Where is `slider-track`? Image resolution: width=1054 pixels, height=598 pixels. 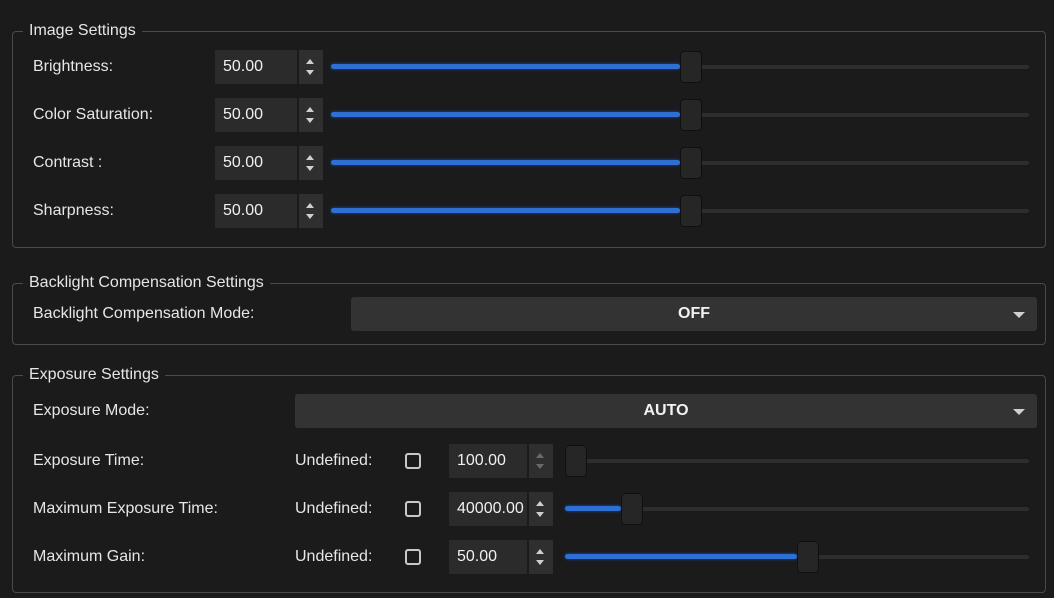
slider-track is located at coordinates (797, 461).